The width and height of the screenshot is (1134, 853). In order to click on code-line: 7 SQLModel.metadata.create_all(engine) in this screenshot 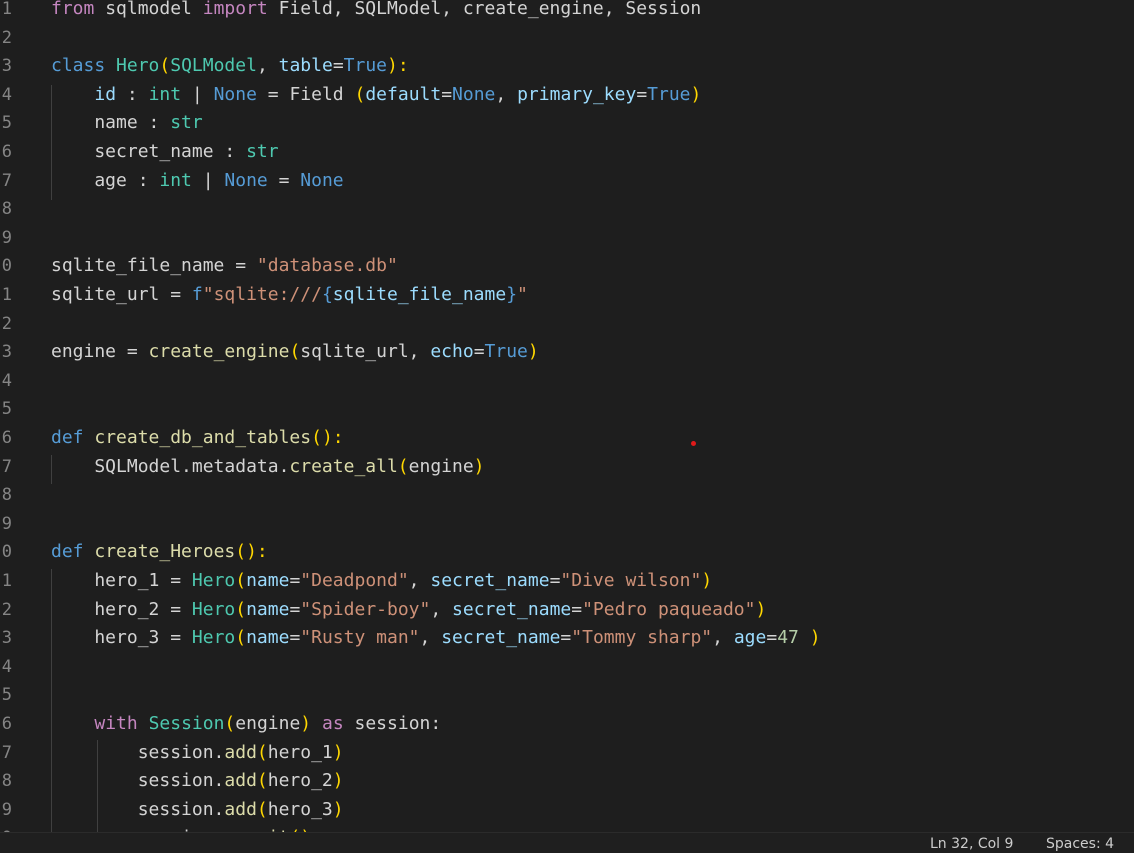, I will do `click(567, 467)`.